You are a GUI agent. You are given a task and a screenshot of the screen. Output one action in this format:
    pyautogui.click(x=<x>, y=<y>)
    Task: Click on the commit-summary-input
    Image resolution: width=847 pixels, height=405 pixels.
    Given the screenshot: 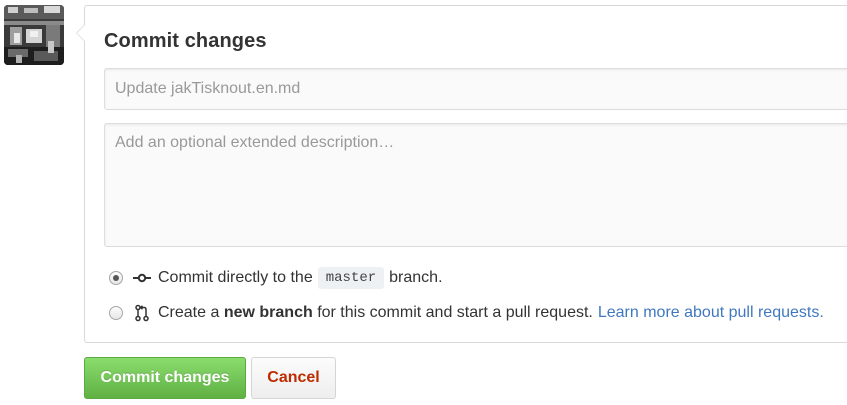 What is the action you would take?
    pyautogui.click(x=475, y=89)
    